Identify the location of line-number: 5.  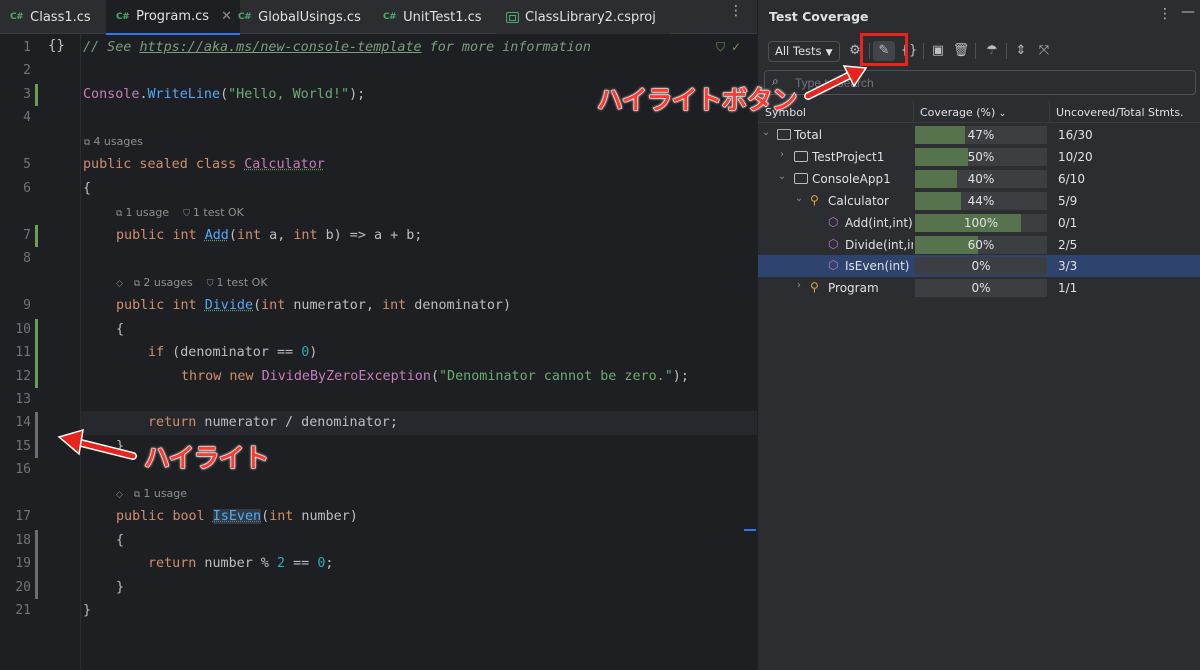
(27, 164).